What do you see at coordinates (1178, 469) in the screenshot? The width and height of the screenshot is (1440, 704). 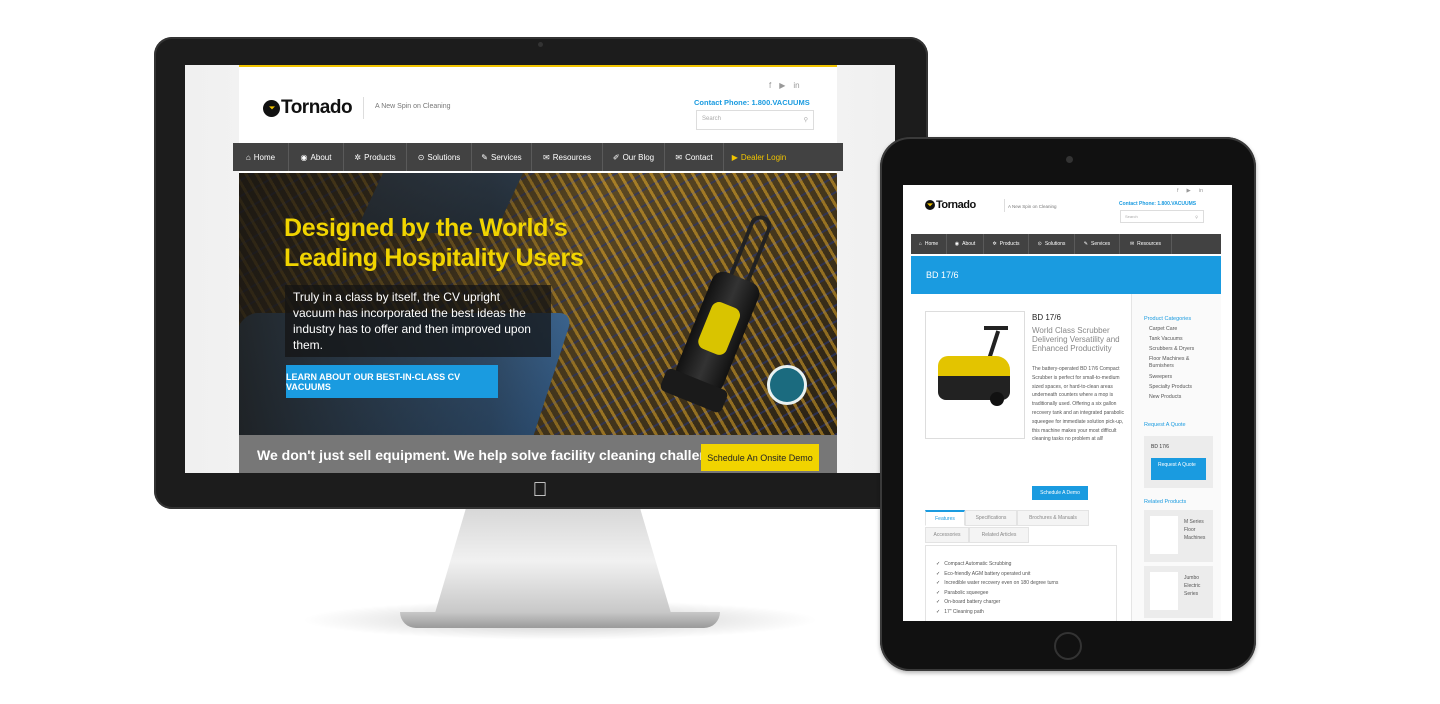 I see `request-quote-button: Request A Quote` at bounding box center [1178, 469].